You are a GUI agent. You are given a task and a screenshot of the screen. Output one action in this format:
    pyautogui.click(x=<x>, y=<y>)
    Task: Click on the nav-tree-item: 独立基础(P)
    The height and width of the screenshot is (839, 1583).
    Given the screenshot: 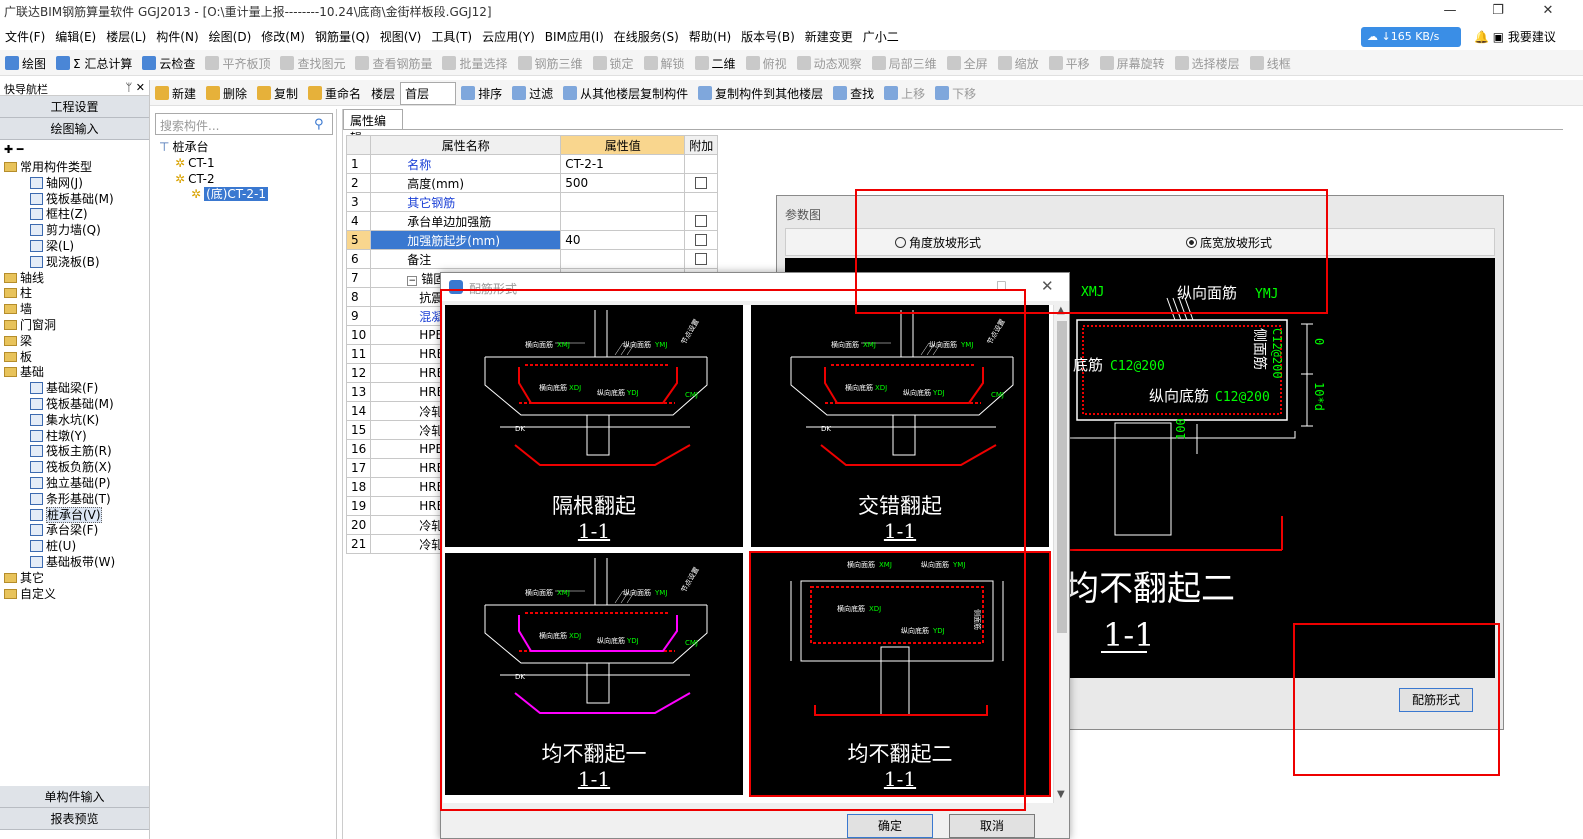 What is the action you would take?
    pyautogui.click(x=74, y=484)
    